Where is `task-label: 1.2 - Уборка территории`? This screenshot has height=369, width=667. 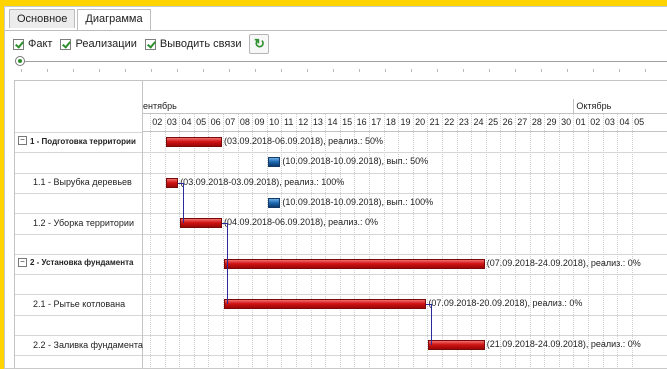 task-label: 1.2 - Уборка территории is located at coordinates (87, 223).